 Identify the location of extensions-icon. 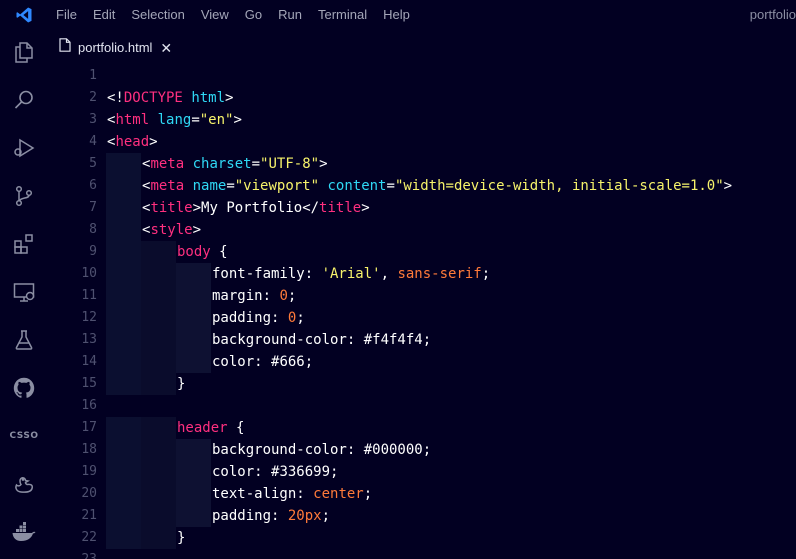
(24, 244).